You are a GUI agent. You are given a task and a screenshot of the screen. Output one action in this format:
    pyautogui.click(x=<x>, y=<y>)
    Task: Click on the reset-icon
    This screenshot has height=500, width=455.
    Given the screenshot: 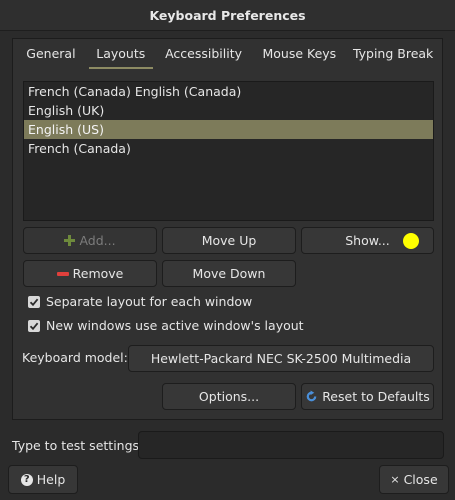 What is the action you would take?
    pyautogui.click(x=311, y=396)
    